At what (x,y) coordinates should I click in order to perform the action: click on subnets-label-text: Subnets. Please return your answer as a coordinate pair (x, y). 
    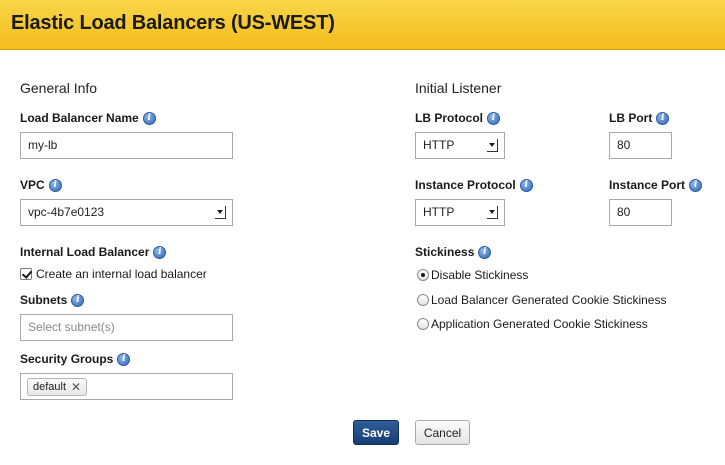
    Looking at the image, I should click on (44, 300).